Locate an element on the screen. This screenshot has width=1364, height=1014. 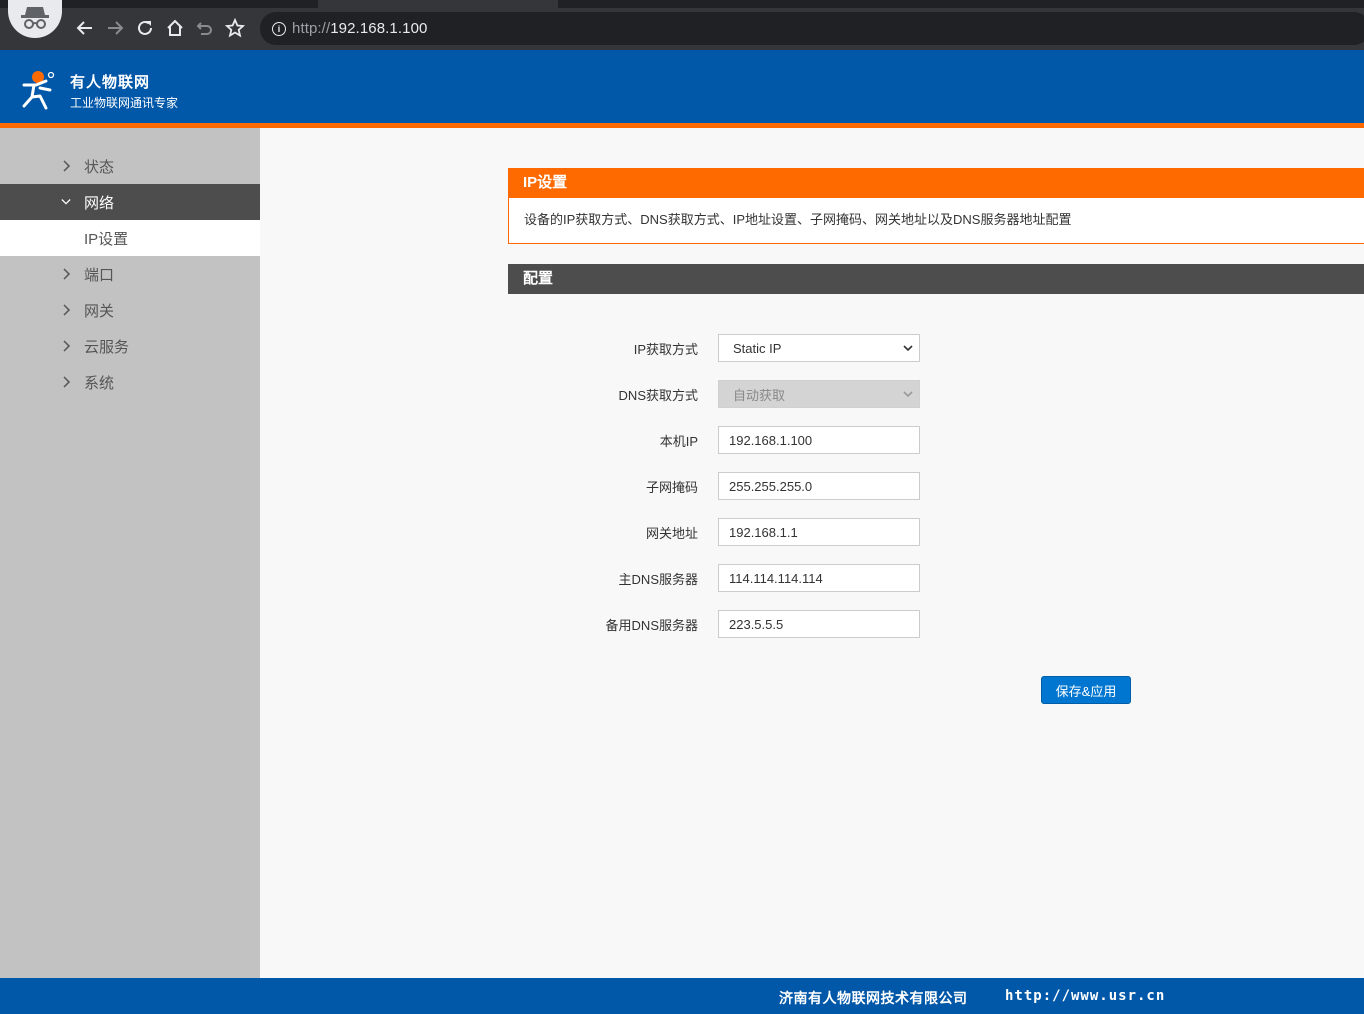
sidebar-item-label: 系统 is located at coordinates (99, 383).